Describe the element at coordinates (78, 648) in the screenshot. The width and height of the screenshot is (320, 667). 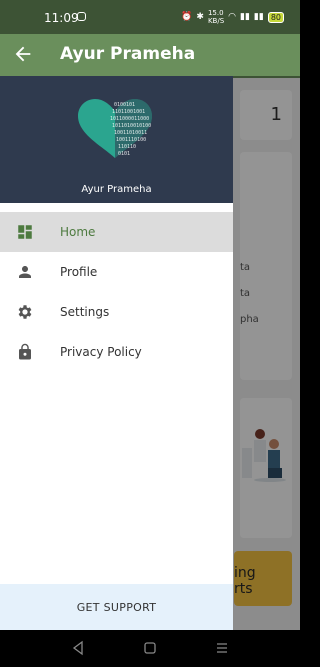
I see `nav-back-icon` at that location.